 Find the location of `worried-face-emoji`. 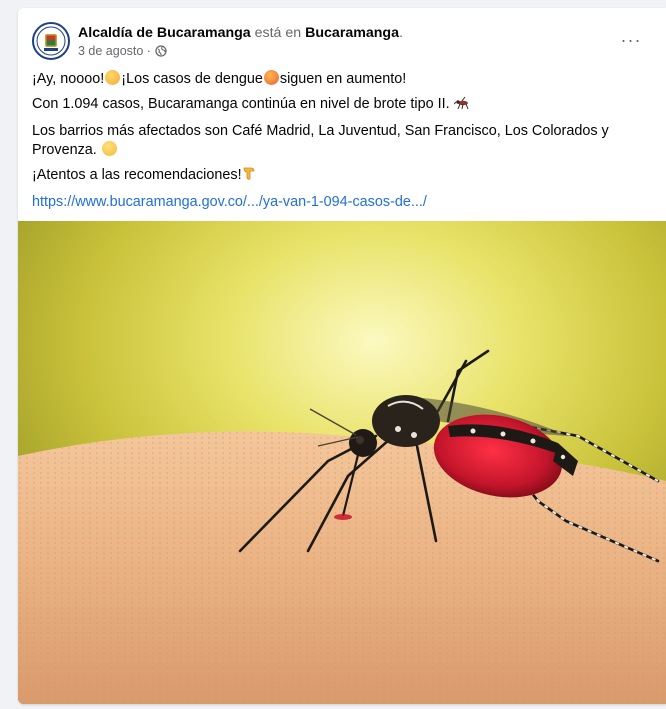

worried-face-emoji is located at coordinates (271, 77).